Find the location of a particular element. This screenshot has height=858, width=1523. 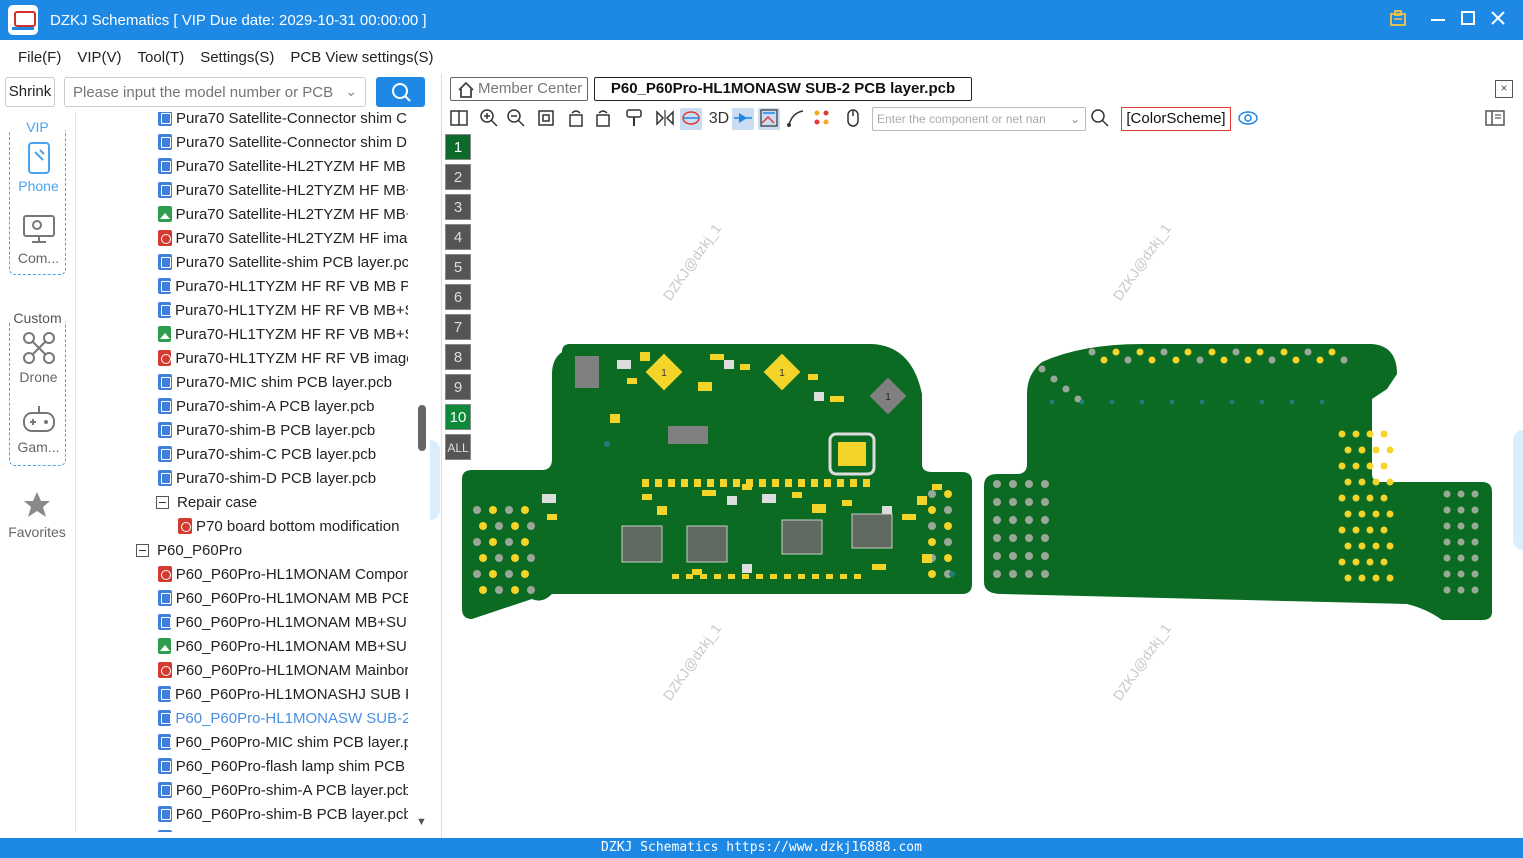

visibility-eye-icon is located at coordinates (1248, 119).